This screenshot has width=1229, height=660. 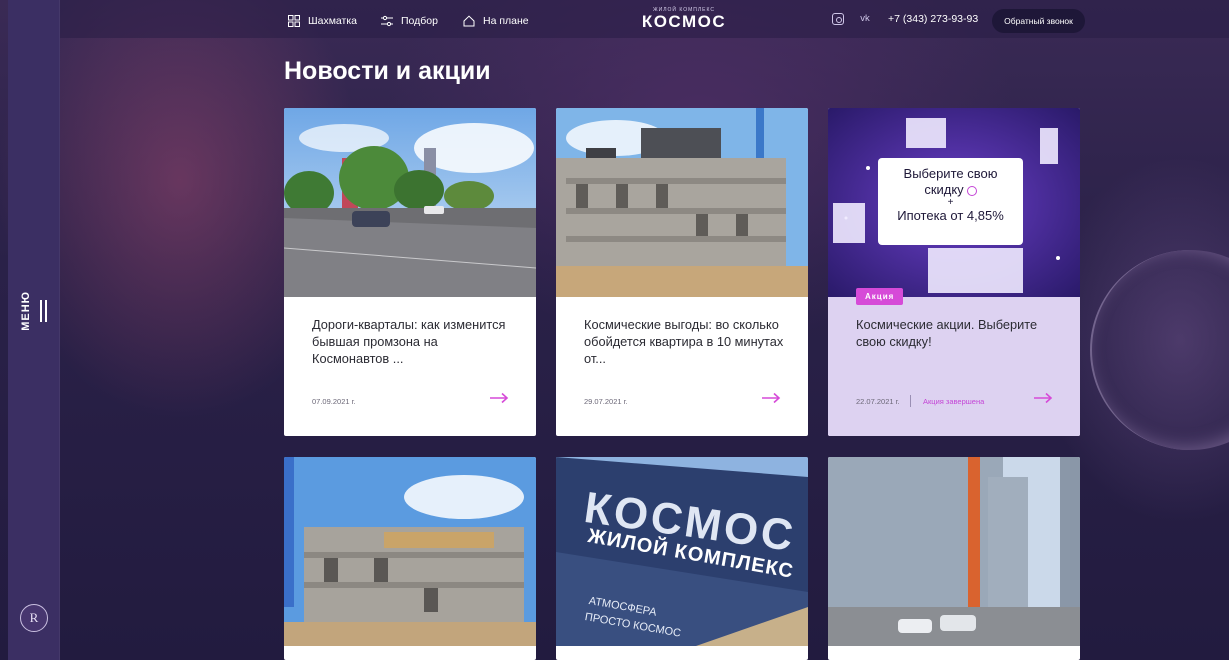 I want to click on developer-logo-letter: R, so click(x=34, y=617).